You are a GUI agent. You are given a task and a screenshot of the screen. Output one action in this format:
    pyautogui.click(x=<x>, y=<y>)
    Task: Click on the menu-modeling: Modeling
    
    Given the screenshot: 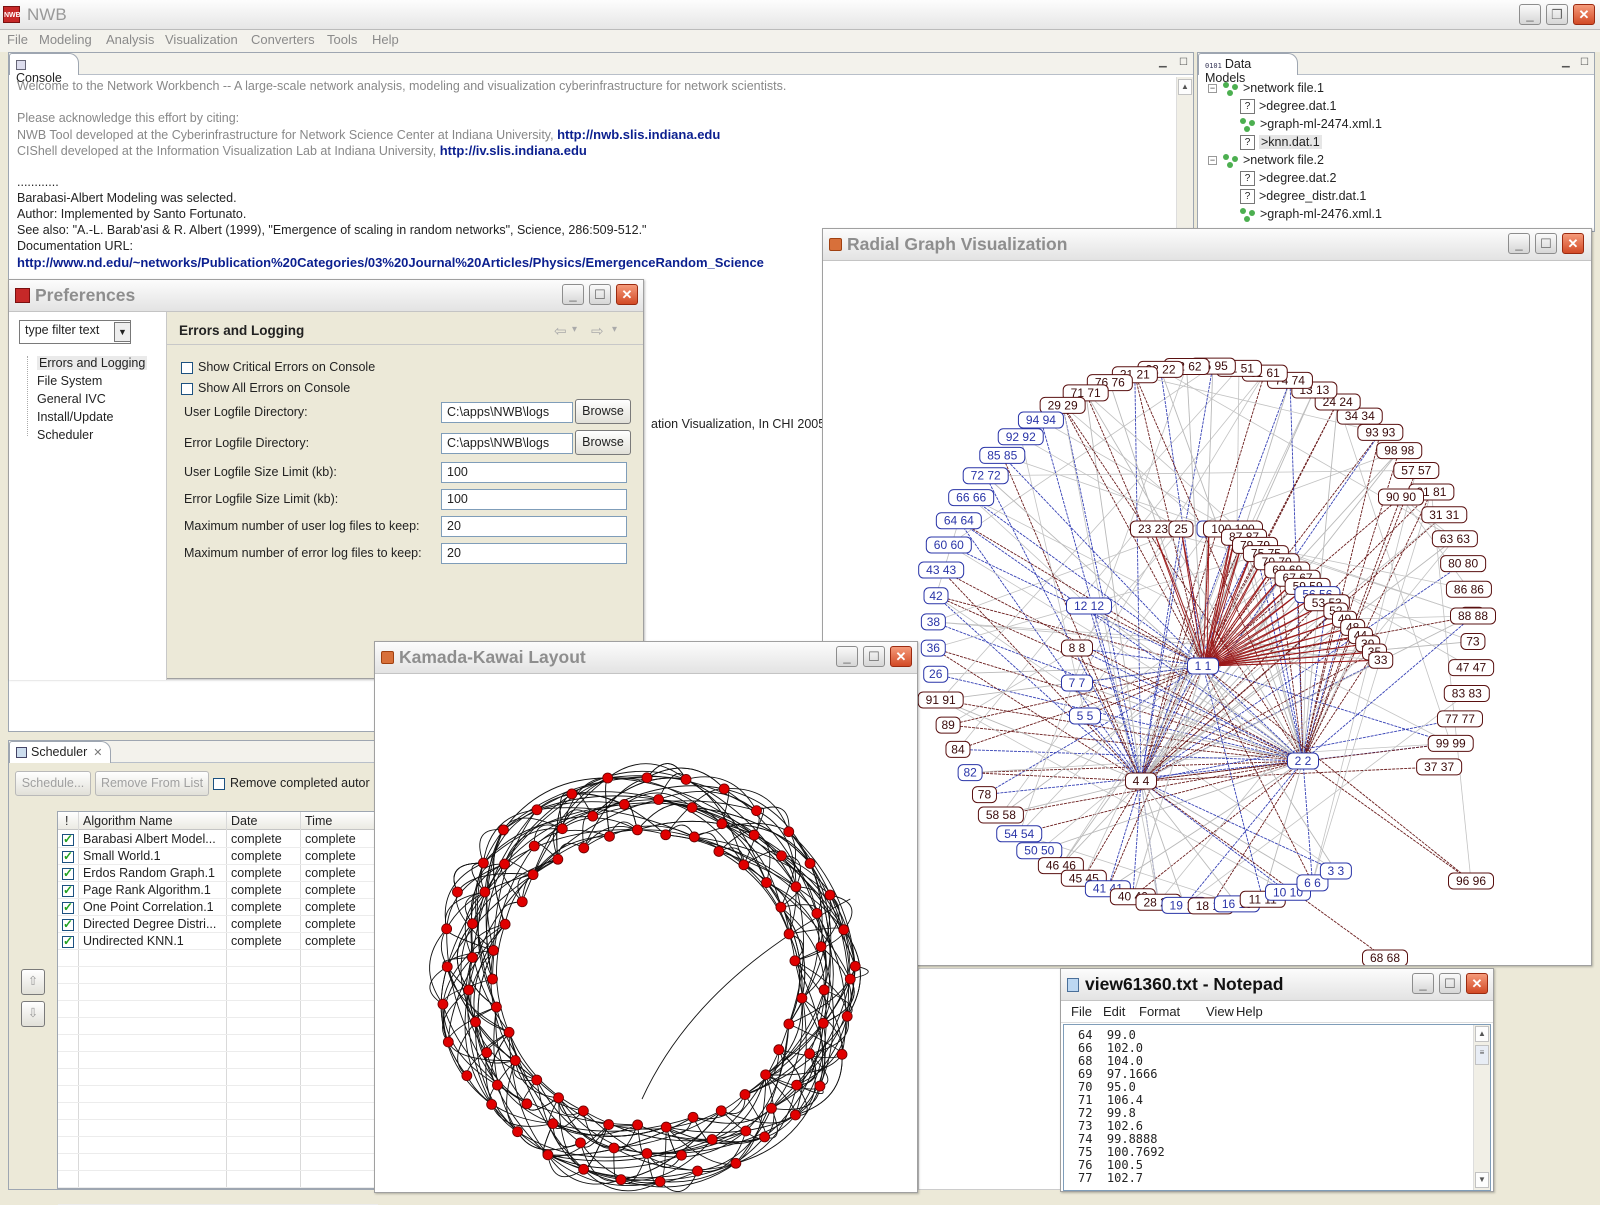 What is the action you would take?
    pyautogui.click(x=65, y=39)
    